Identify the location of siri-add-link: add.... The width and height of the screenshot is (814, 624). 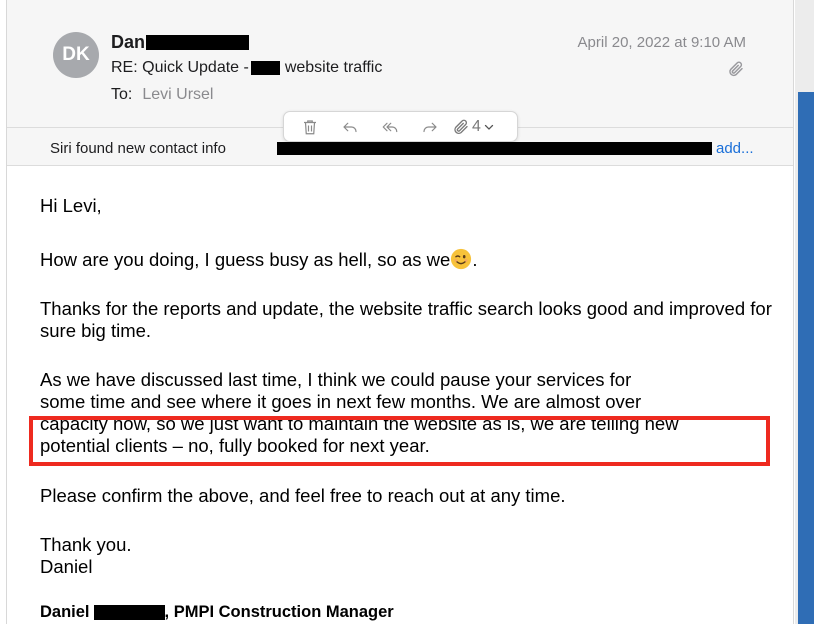
(735, 148).